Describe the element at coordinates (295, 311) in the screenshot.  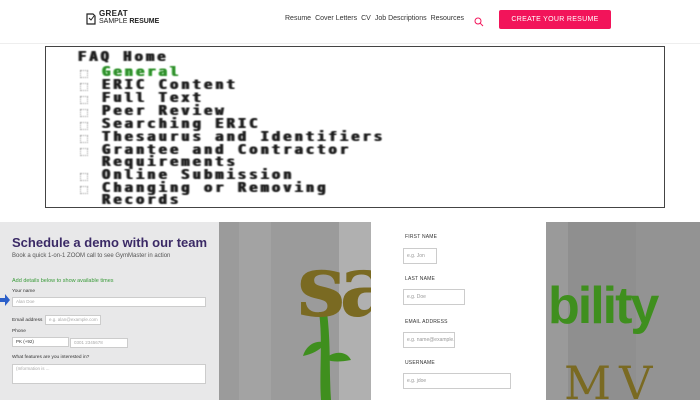
I see `brand-collage-left: sa` at that location.